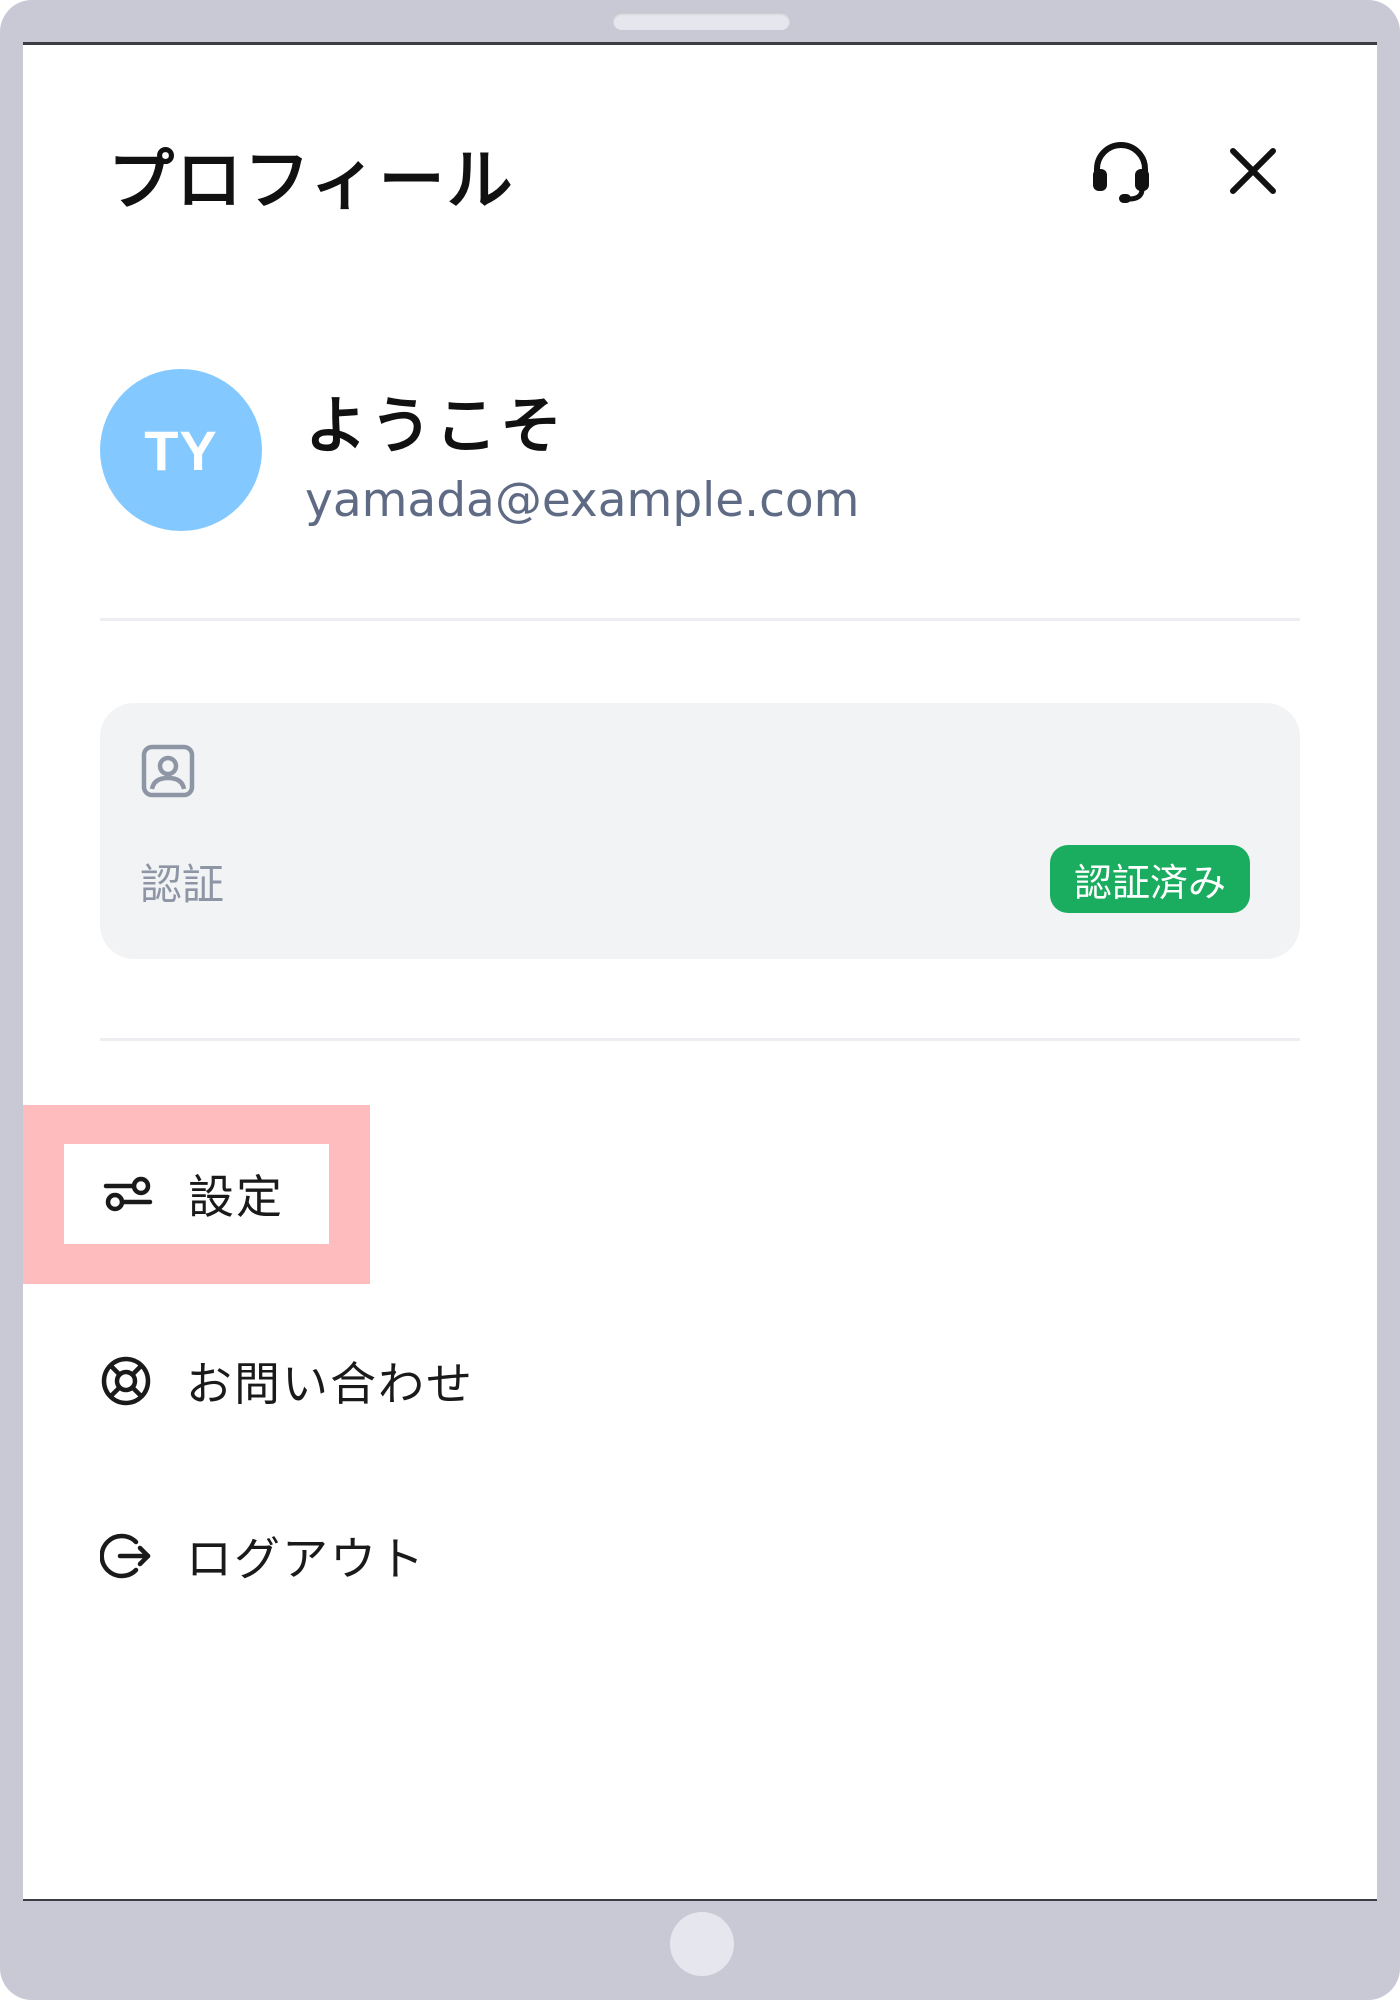 Image resolution: width=1400 pixels, height=2000 pixels. I want to click on speaker-grille, so click(701, 21).